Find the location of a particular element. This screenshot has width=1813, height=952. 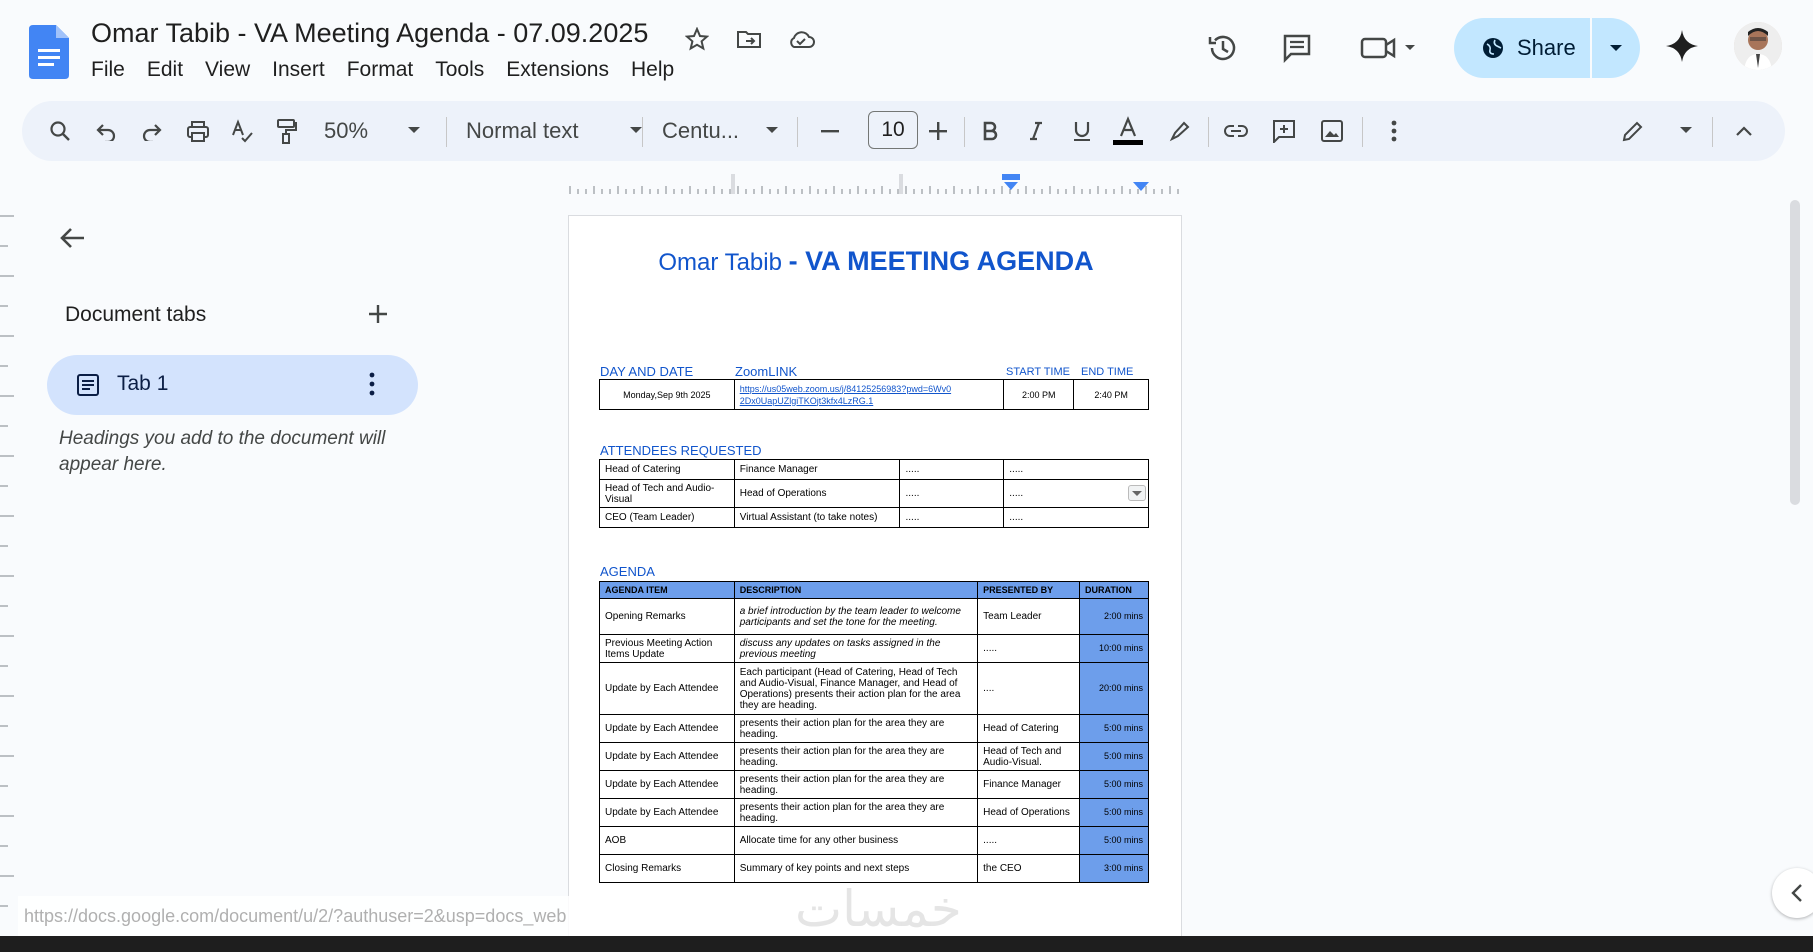

attendees-label: ATTENDEES REQUESTED is located at coordinates (681, 450).